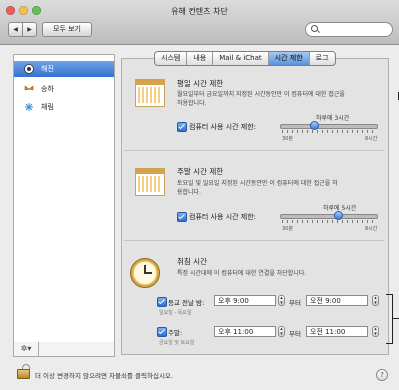 The height and width of the screenshot is (390, 399). I want to click on school-nights-checkbox, so click(162, 302).